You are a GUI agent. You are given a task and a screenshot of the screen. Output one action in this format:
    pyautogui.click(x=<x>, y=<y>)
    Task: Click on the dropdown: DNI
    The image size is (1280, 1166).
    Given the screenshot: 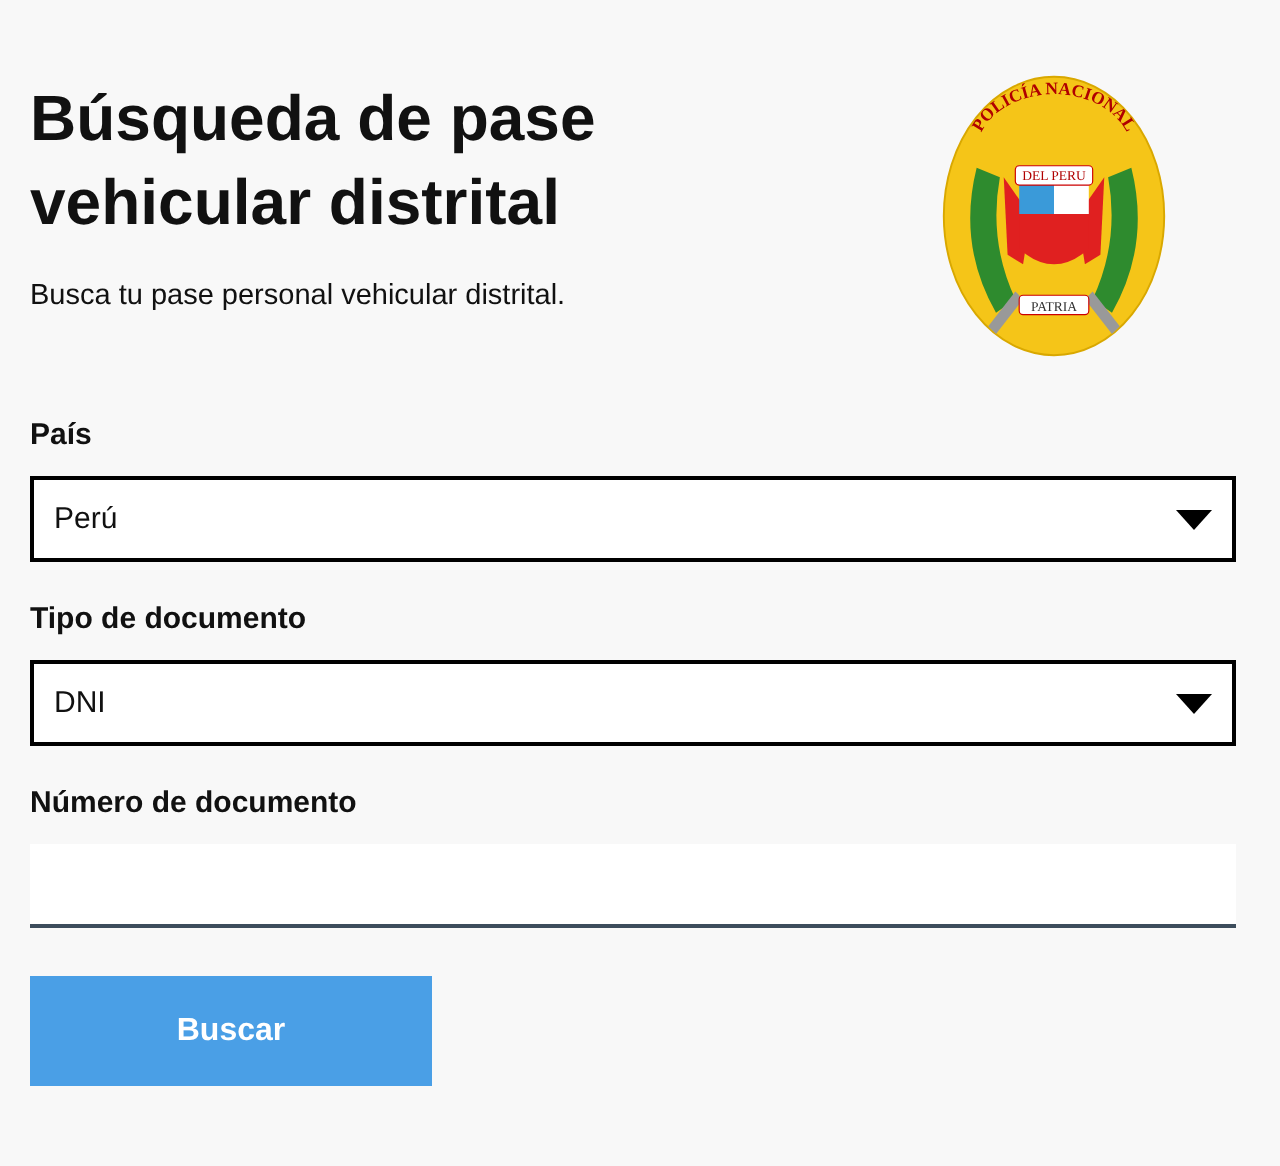 What is the action you would take?
    pyautogui.click(x=633, y=703)
    